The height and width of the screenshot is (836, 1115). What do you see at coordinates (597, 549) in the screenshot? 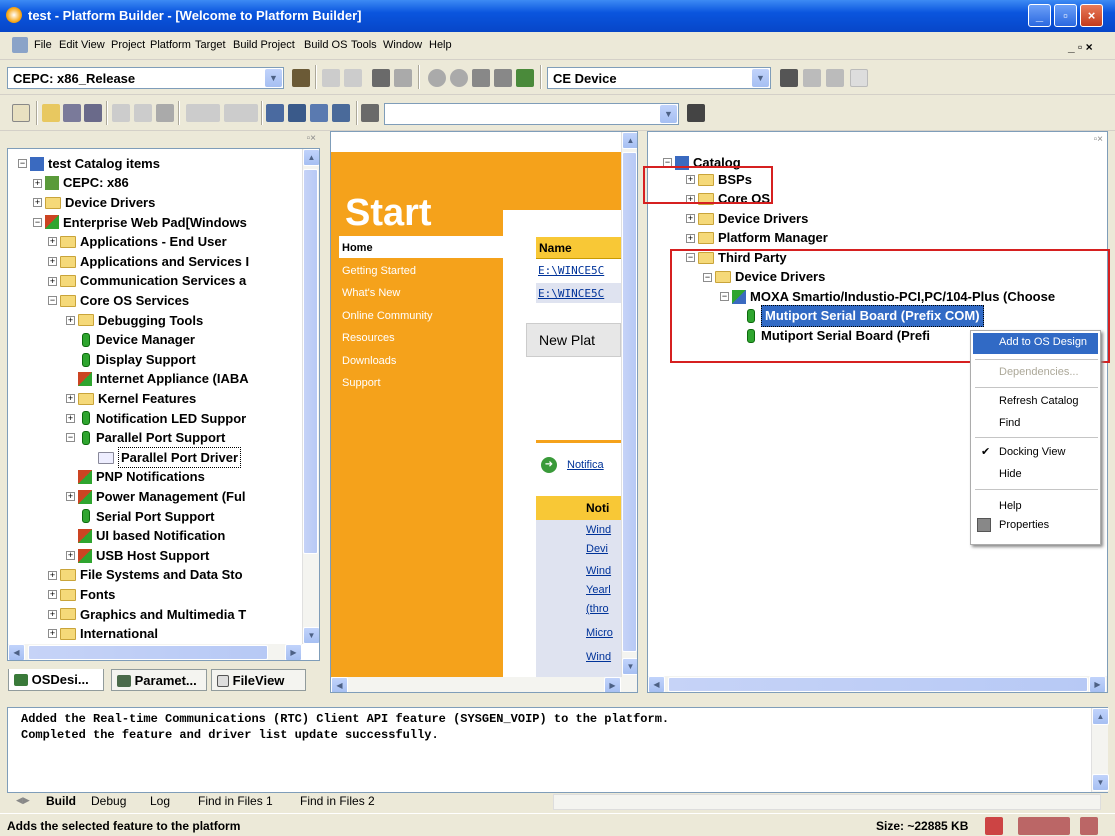
I see `notification-link: Devi` at bounding box center [597, 549].